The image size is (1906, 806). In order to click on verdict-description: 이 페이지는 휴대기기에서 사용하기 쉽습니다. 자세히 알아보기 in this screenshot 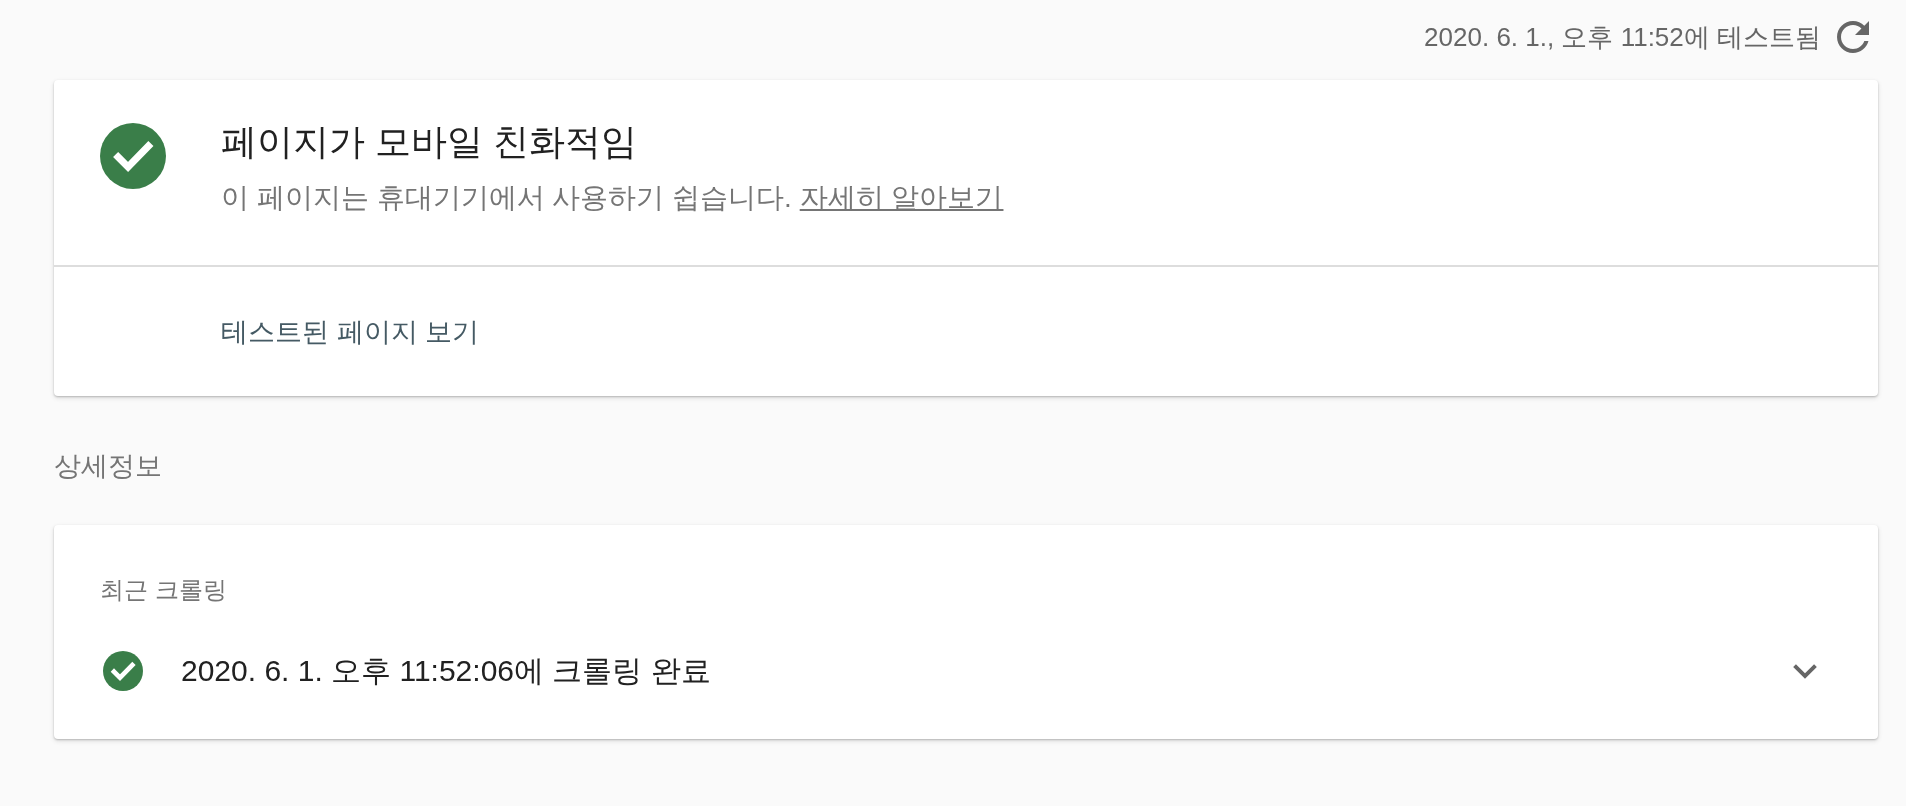, I will do `click(612, 198)`.